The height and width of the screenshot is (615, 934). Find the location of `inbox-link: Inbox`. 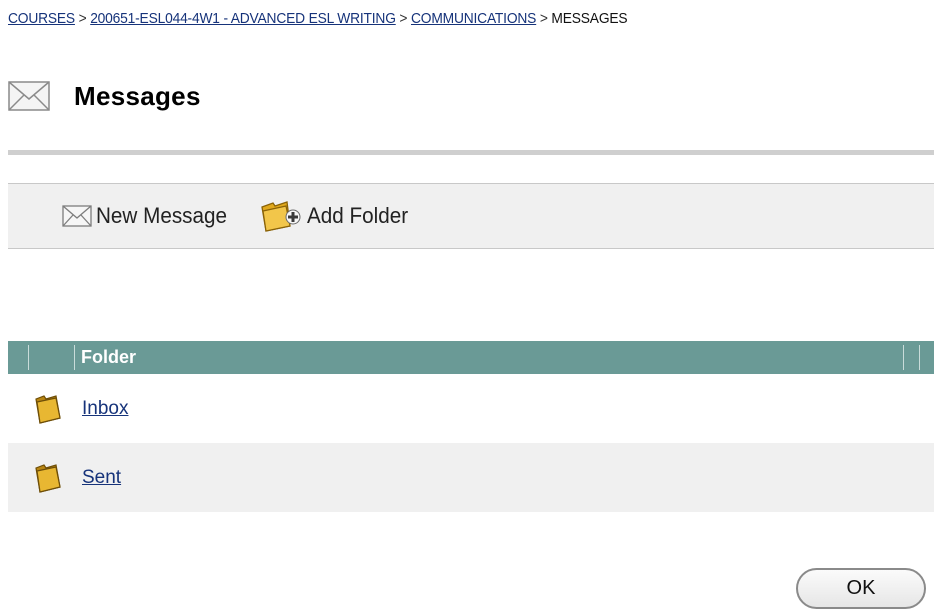

inbox-link: Inbox is located at coordinates (105, 409).